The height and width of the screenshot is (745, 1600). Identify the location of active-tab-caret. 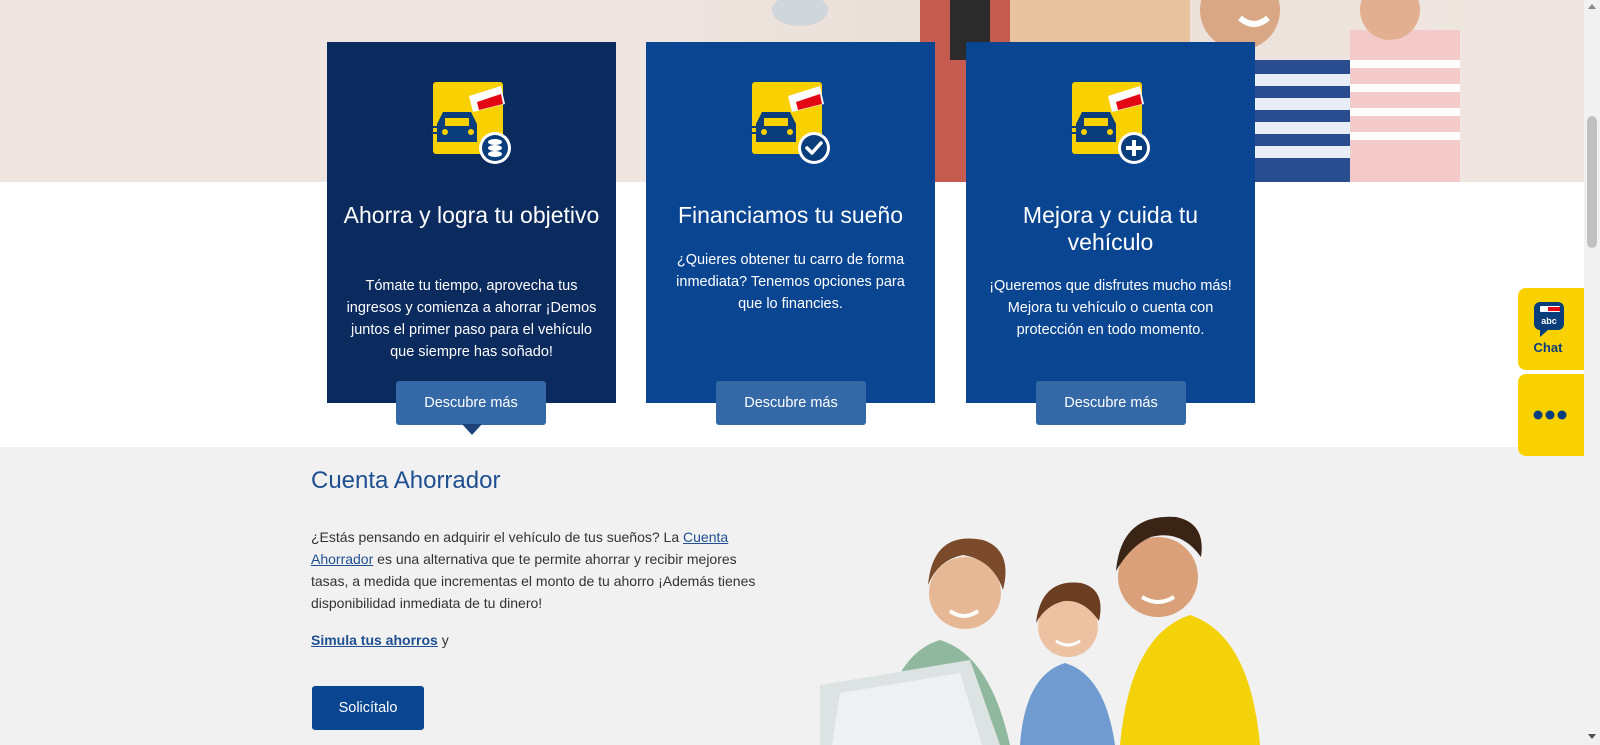
(472, 429).